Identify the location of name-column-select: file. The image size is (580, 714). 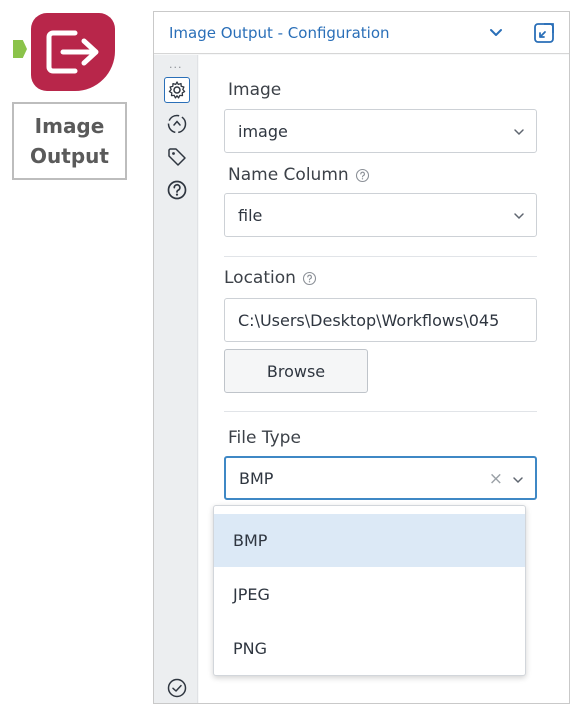
(380, 215).